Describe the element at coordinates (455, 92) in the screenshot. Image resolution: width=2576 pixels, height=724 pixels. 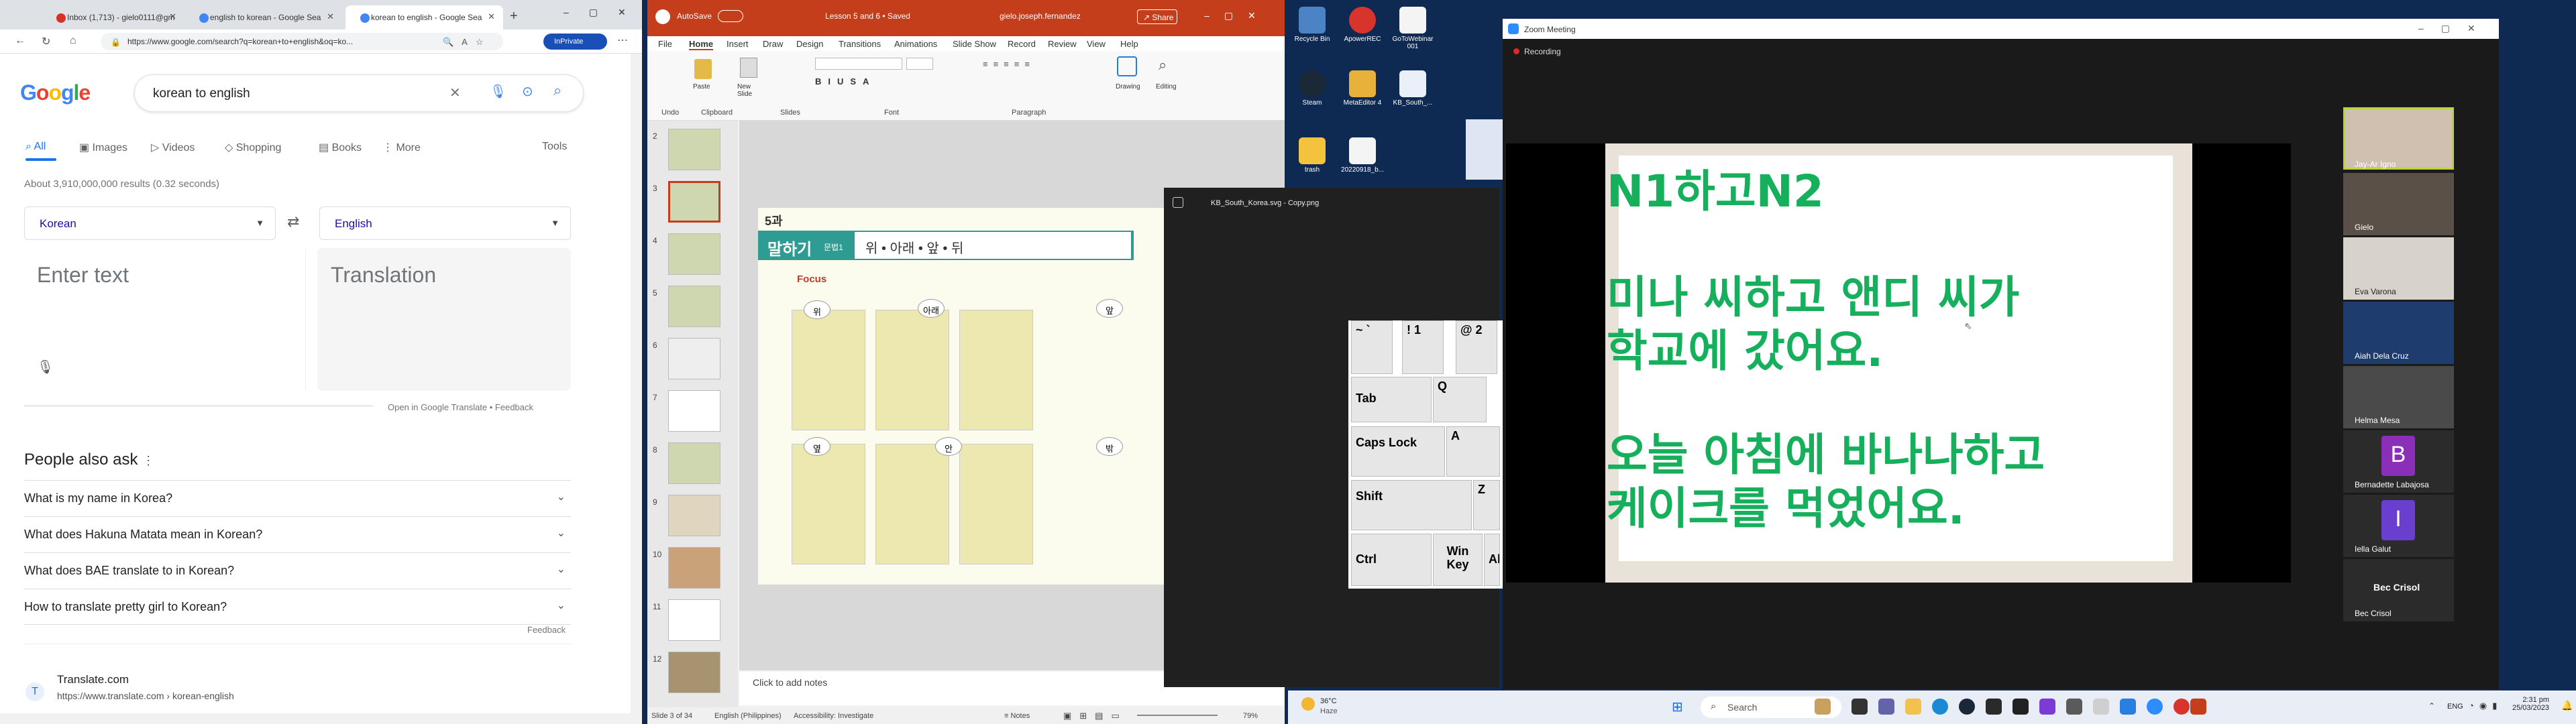
I see `clear-icon: ✕` at that location.